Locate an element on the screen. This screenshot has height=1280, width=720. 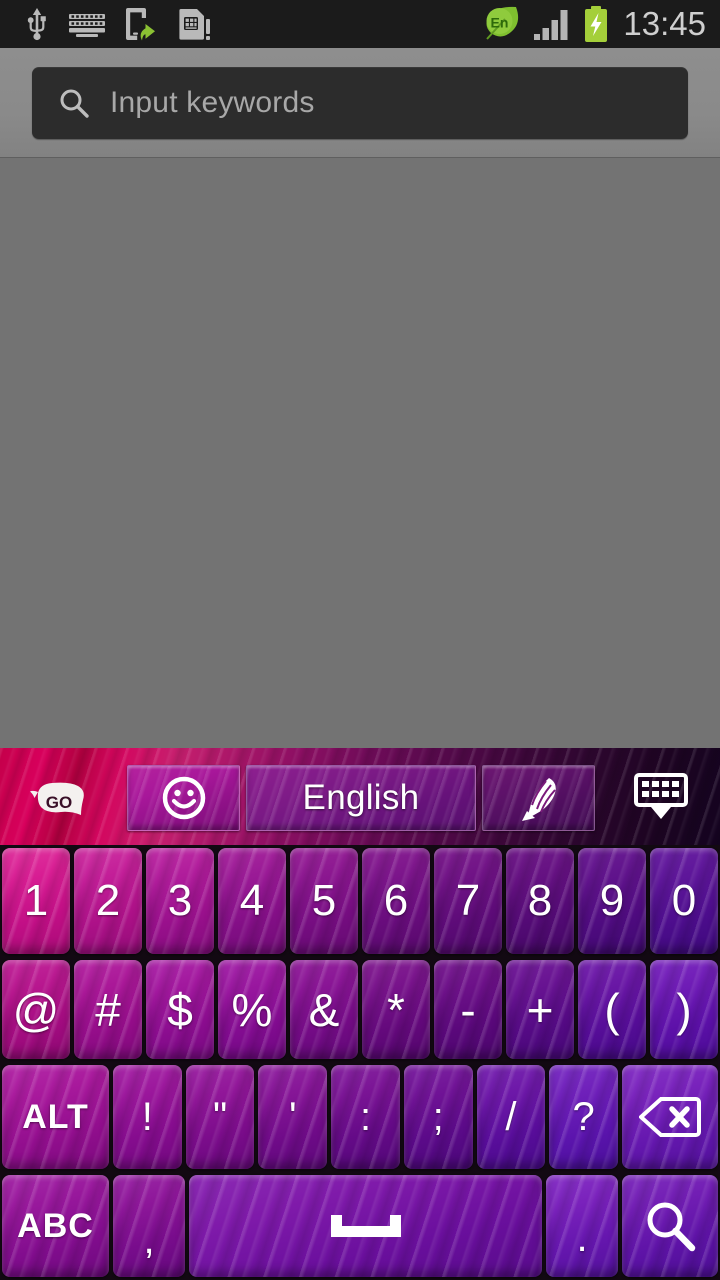
key-label: * is located at coordinates (396, 1009).